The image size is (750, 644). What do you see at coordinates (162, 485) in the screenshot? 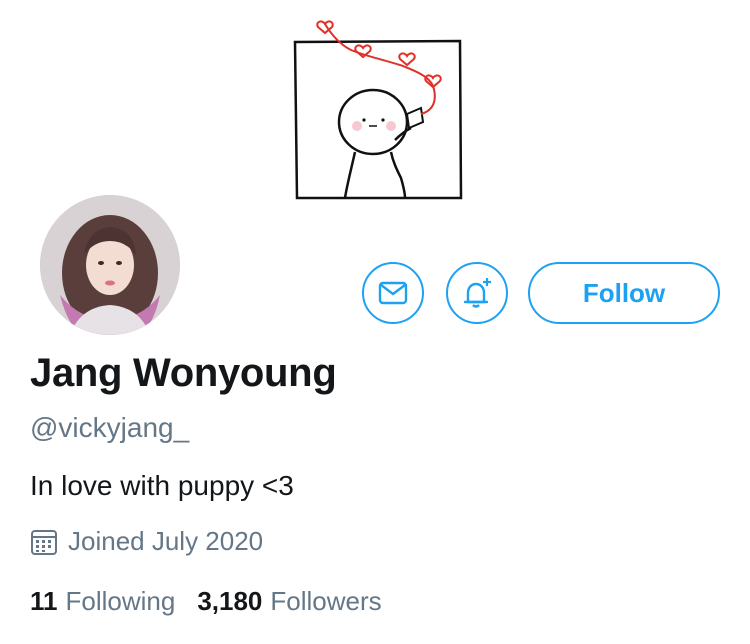
I see `profile-bio: In love with puppy <3` at bounding box center [162, 485].